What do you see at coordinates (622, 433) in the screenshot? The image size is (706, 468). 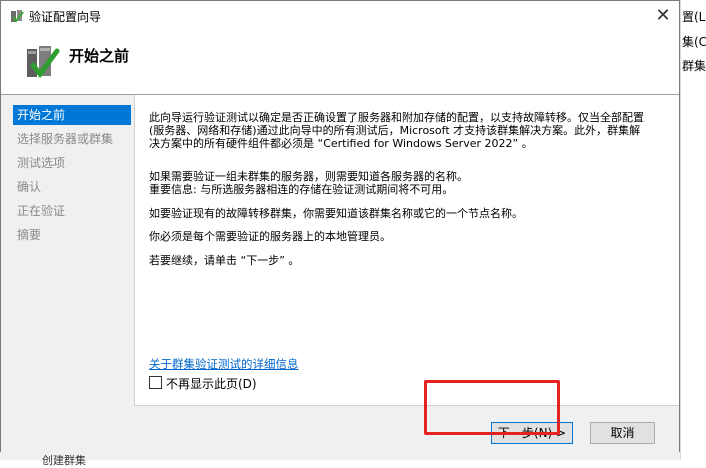 I see `cancel-button: 取消` at bounding box center [622, 433].